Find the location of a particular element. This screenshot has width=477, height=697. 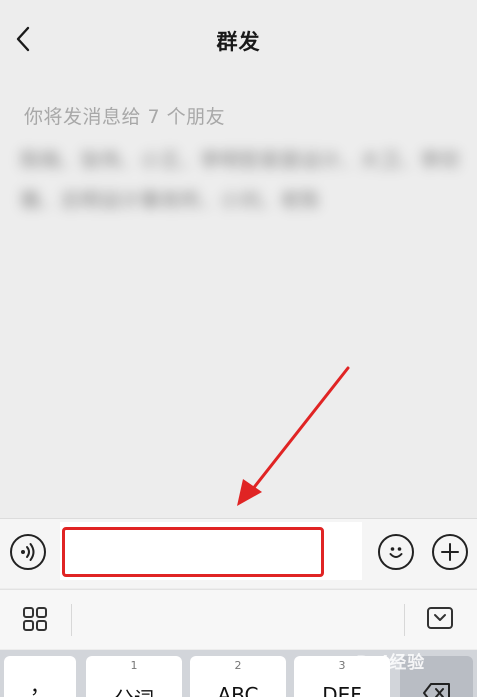

keyboard-toolbar is located at coordinates (238, 619).